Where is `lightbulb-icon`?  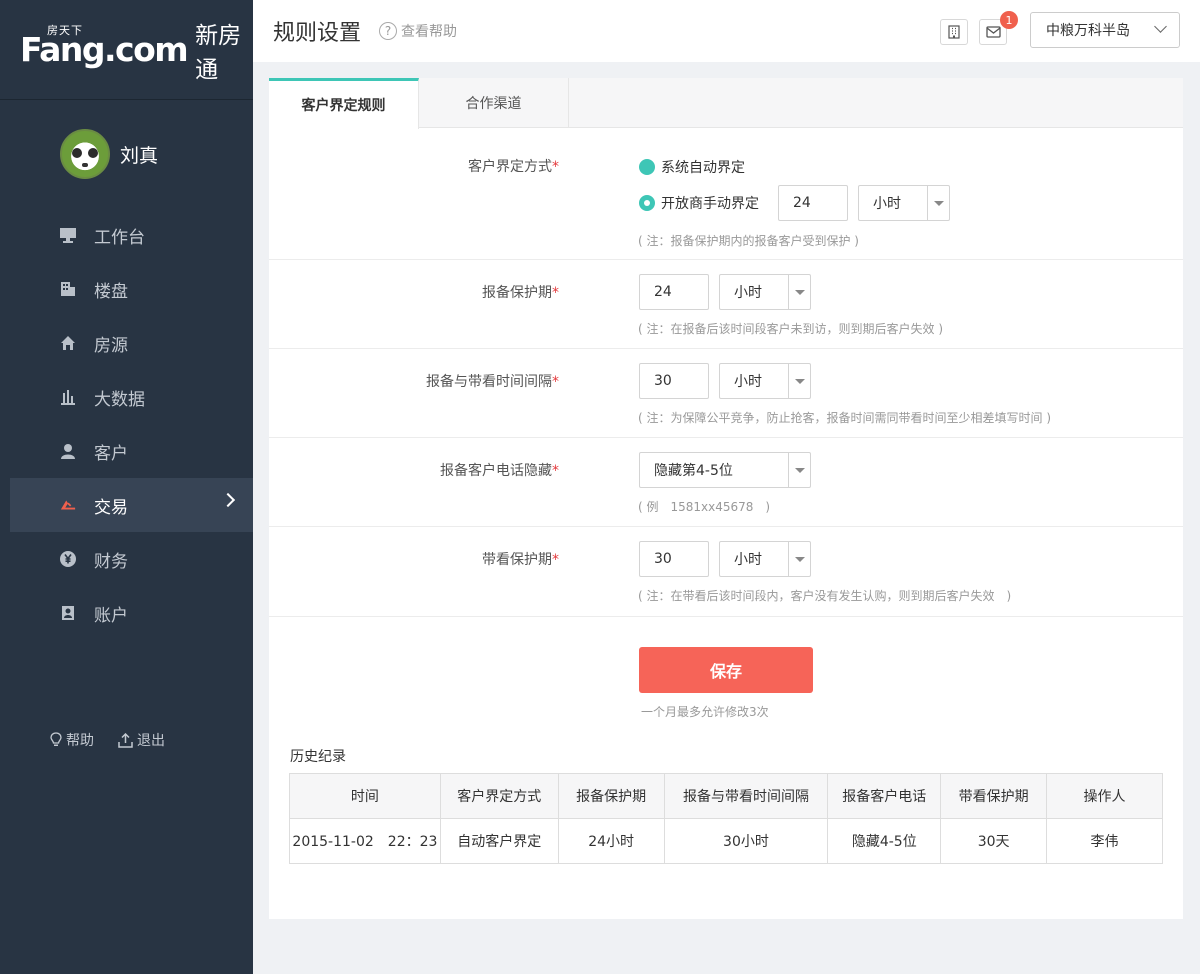
lightbulb-icon is located at coordinates (56, 740).